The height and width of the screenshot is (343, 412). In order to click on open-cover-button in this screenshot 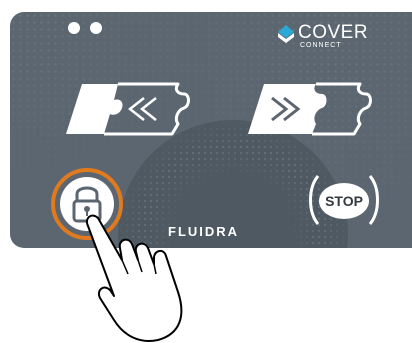, I will do `click(125, 108)`.